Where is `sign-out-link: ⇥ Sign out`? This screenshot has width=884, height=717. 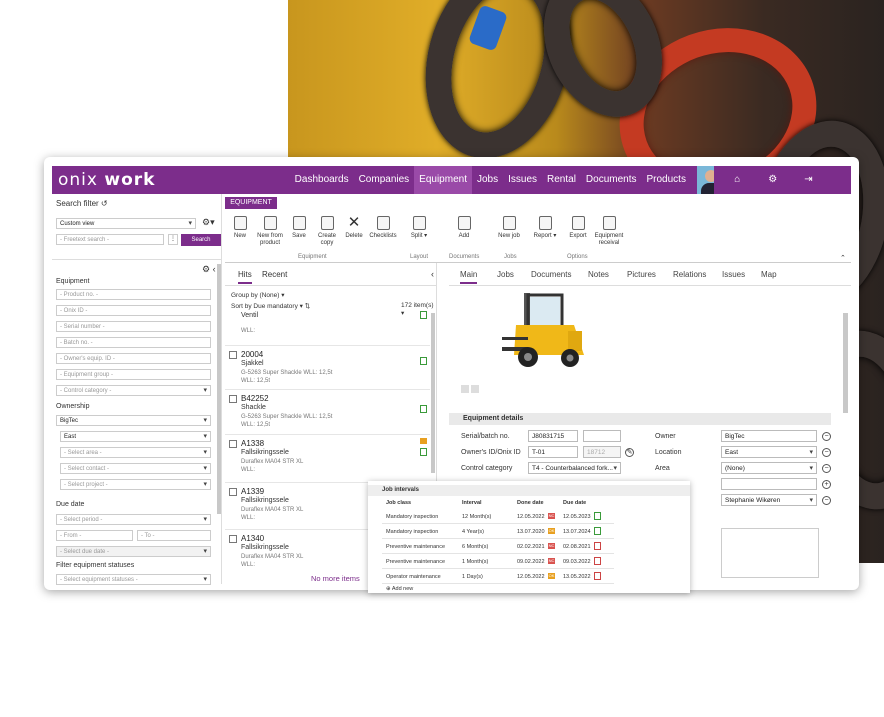 sign-out-link: ⇥ Sign out is located at coordinates (822, 203).